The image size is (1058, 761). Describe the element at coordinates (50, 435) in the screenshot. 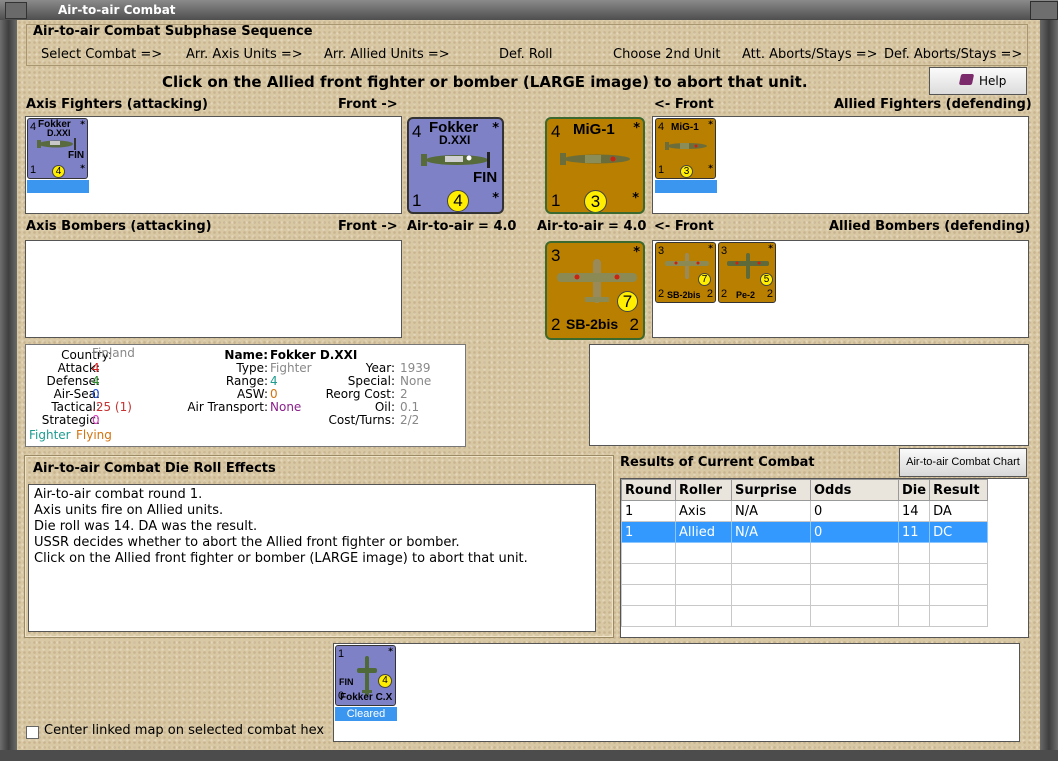

I see `flag-fighter: Fighter` at that location.